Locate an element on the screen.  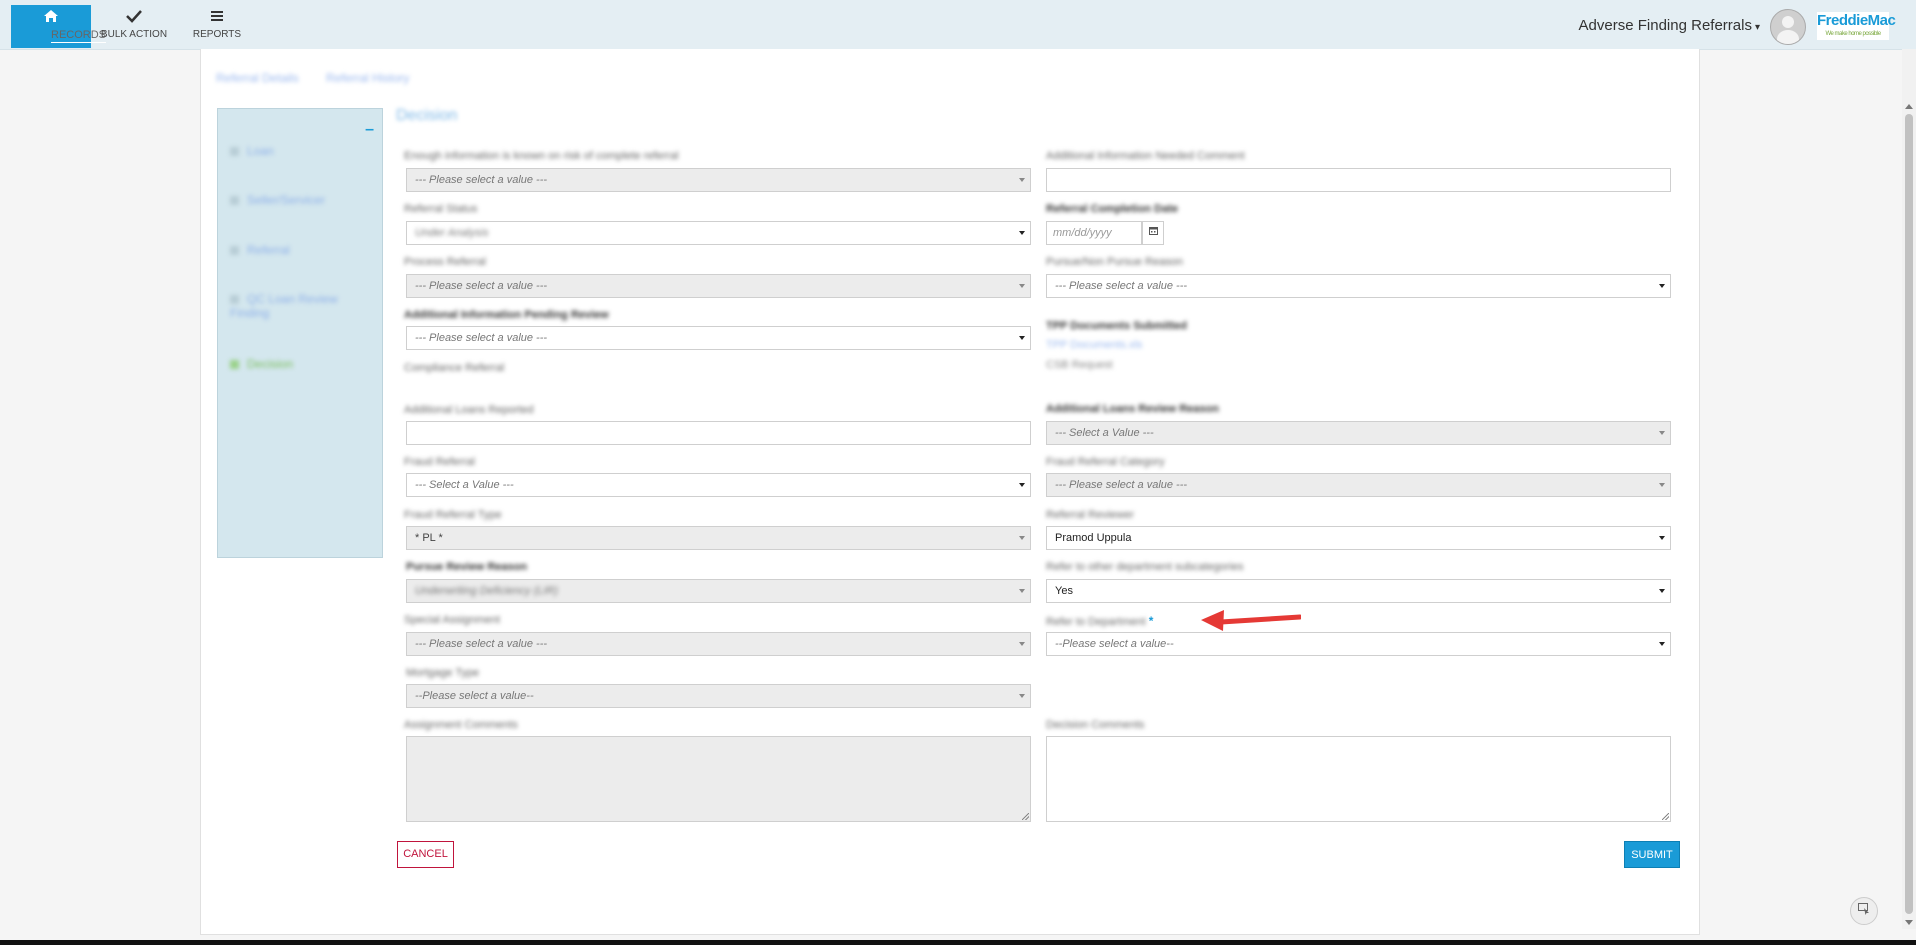
referral-status-select: Under Analysis is located at coordinates (718, 233).